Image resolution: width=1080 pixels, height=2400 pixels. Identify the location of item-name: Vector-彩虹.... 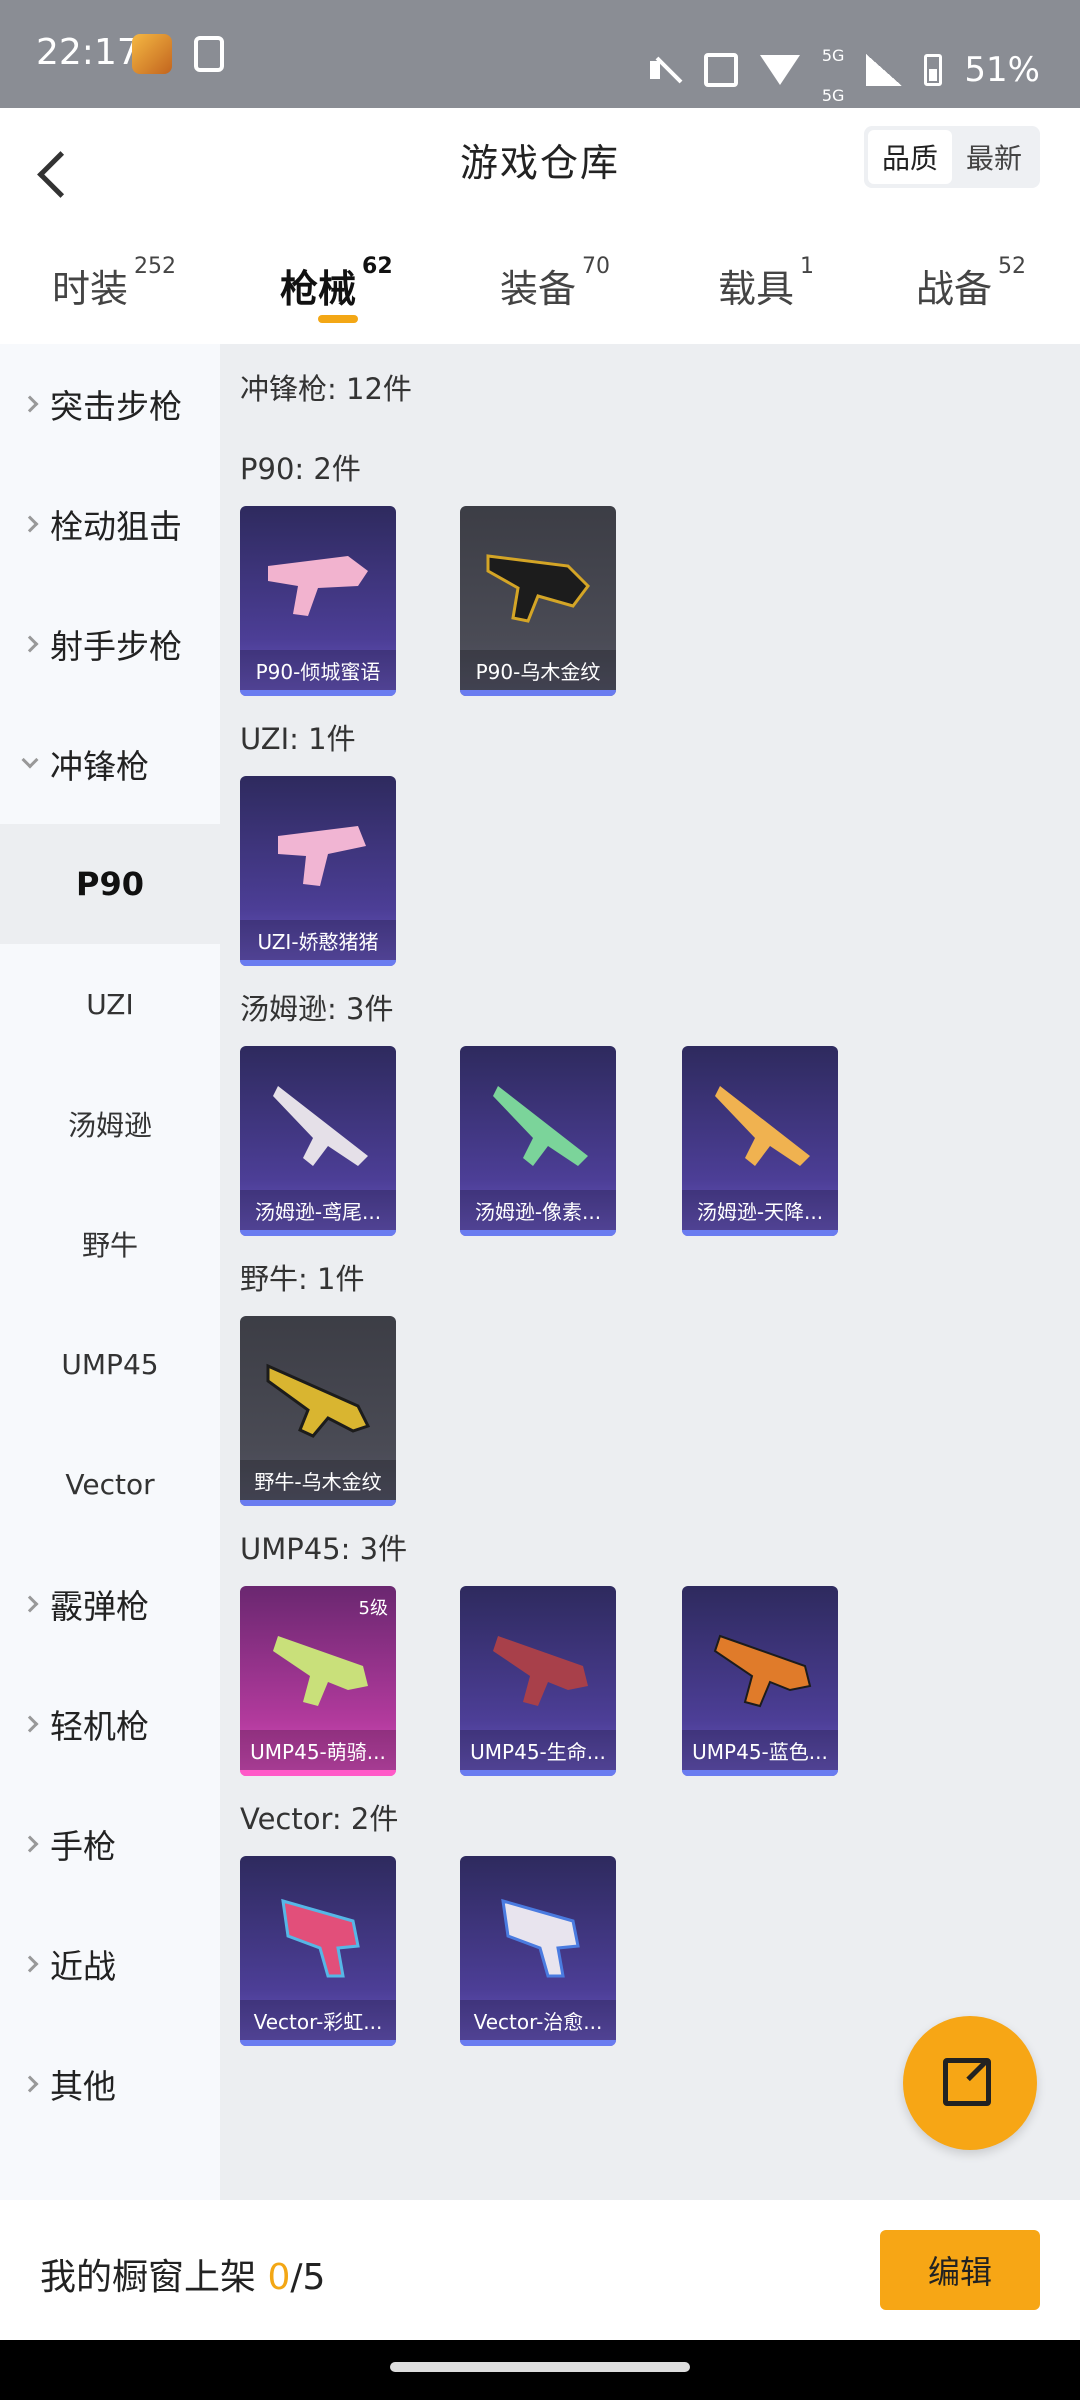
(318, 2020).